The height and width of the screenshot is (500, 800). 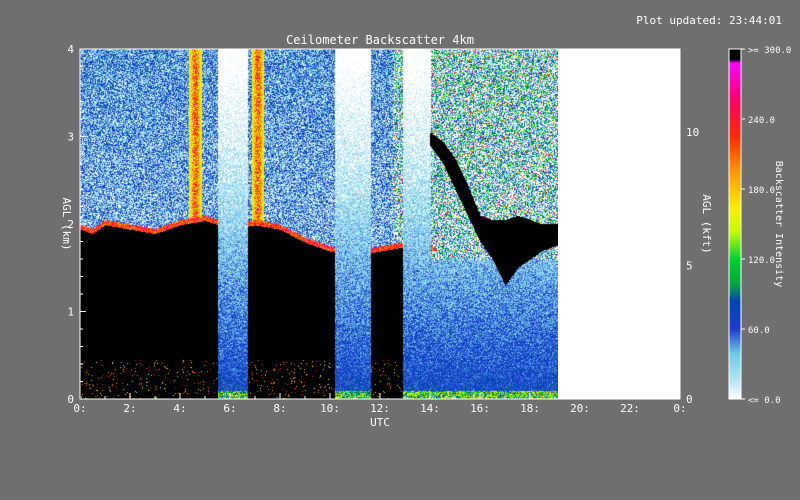 What do you see at coordinates (330, 408) in the screenshot?
I see `x-tick-label: 10:` at bounding box center [330, 408].